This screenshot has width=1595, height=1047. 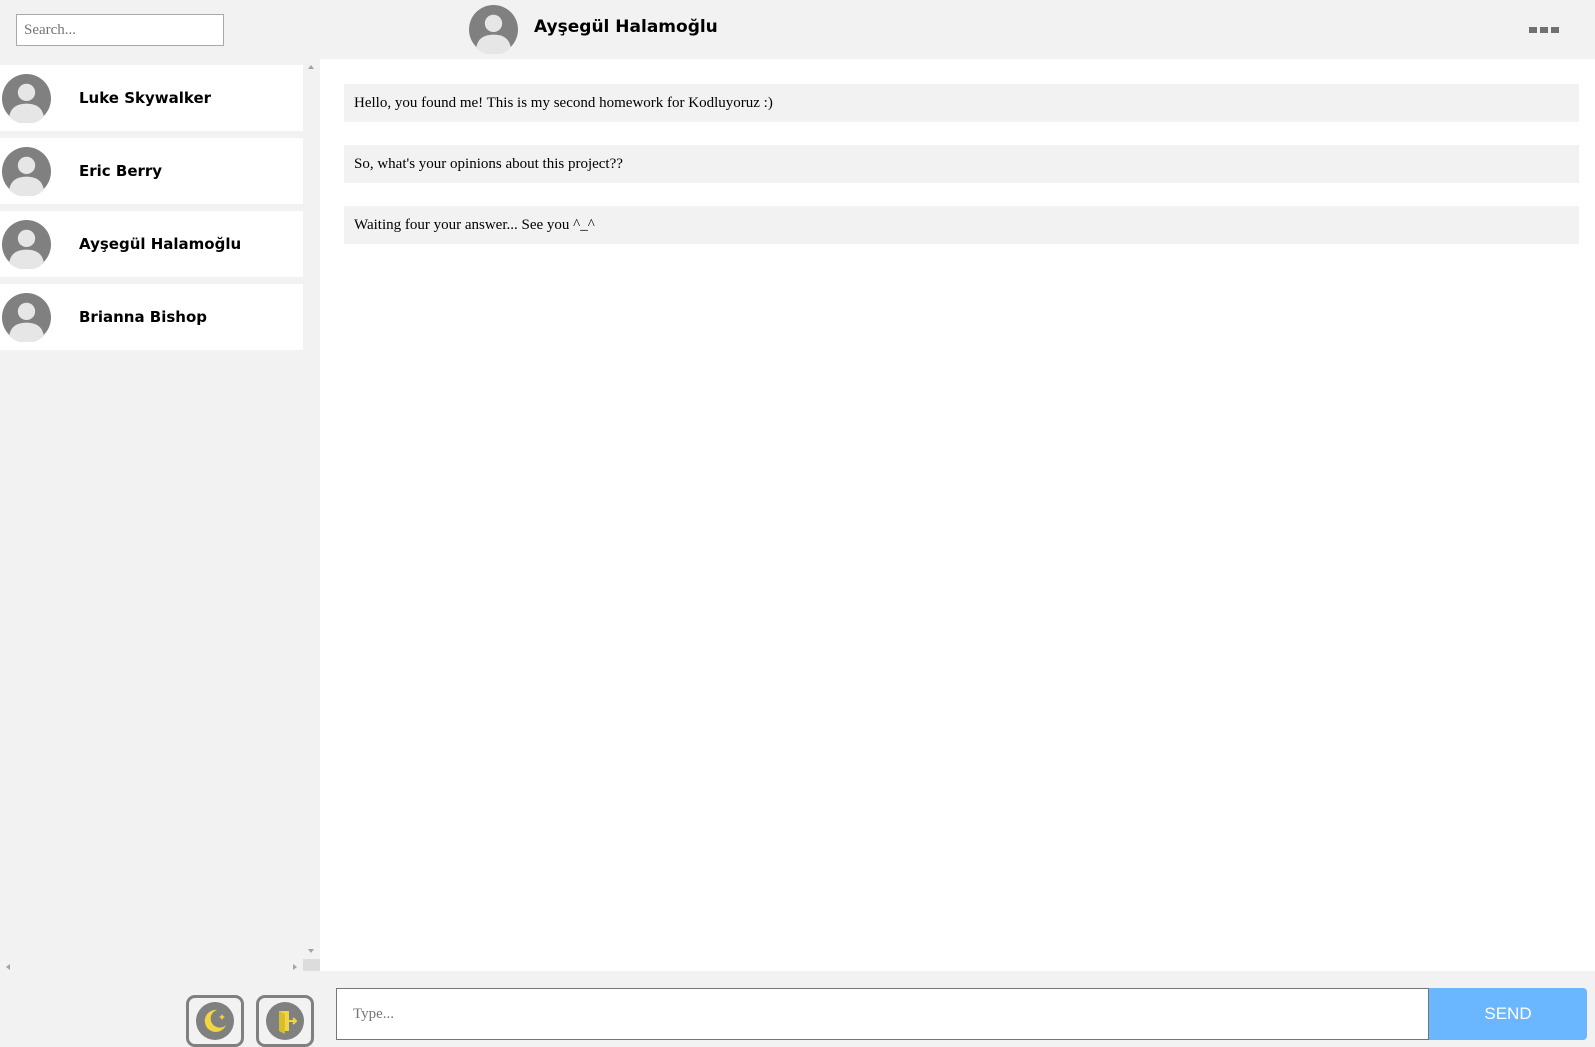 I want to click on contact-item-aysegul-halamoglu: Ayşegül Halamoğlu, so click(x=151, y=244).